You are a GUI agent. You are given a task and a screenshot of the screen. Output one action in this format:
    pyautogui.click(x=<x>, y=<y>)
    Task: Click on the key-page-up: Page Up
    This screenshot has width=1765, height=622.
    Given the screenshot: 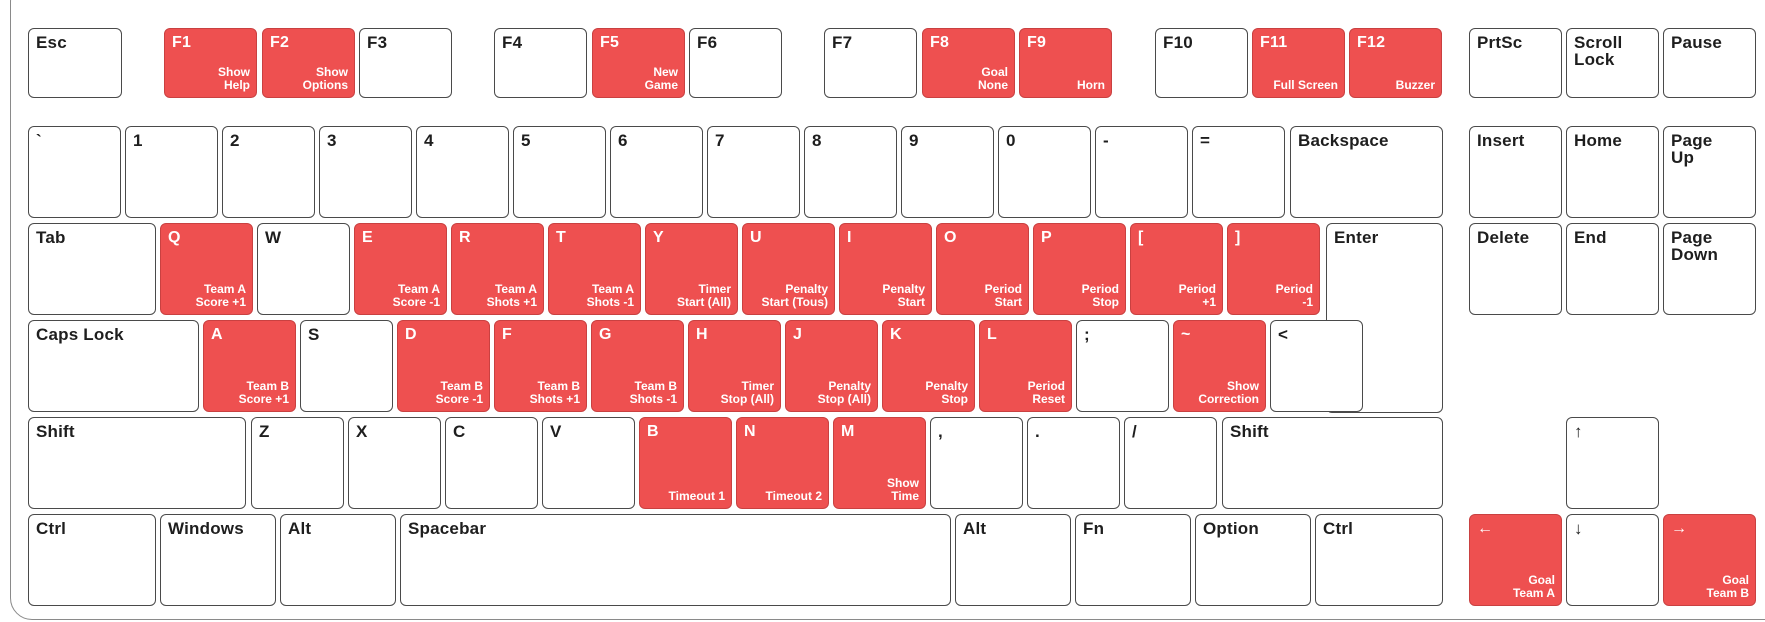 What is the action you would take?
    pyautogui.click(x=1709, y=172)
    